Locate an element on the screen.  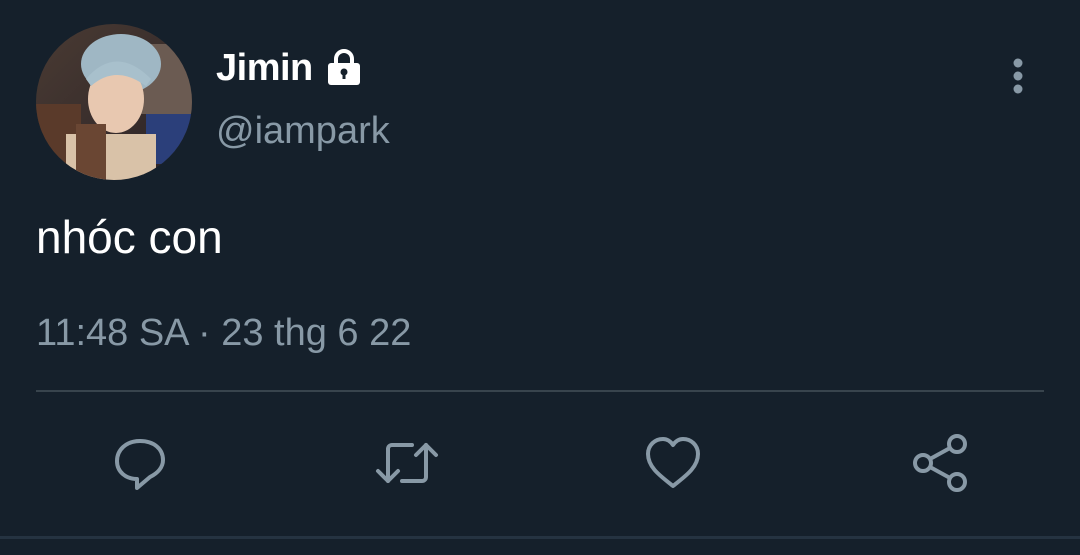
more-options-button is located at coordinates (1018, 76).